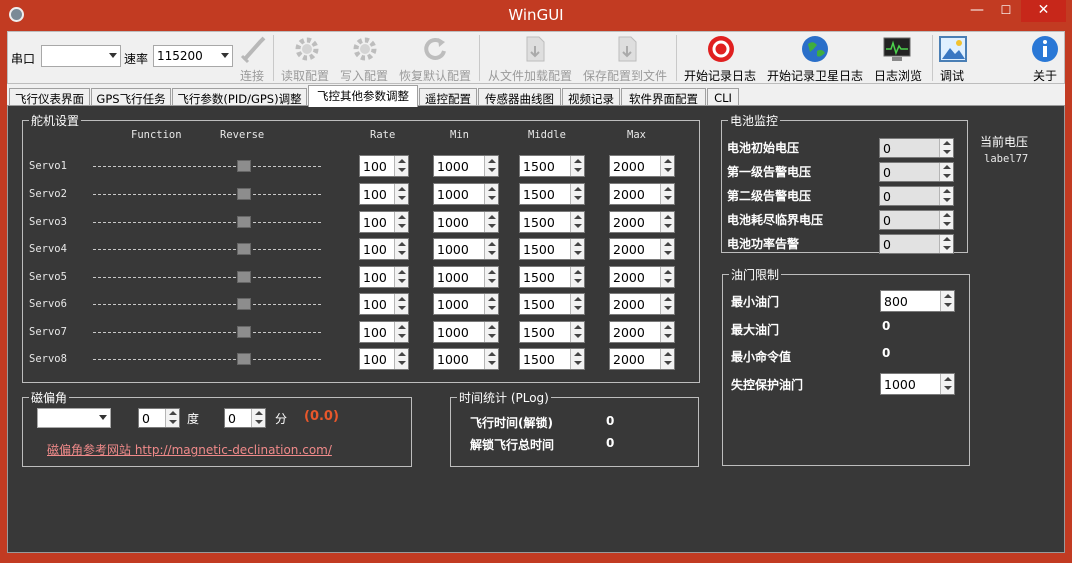 The height and width of the screenshot is (563, 1072). Describe the element at coordinates (74, 418) in the screenshot. I see `declination-direction-select` at that location.